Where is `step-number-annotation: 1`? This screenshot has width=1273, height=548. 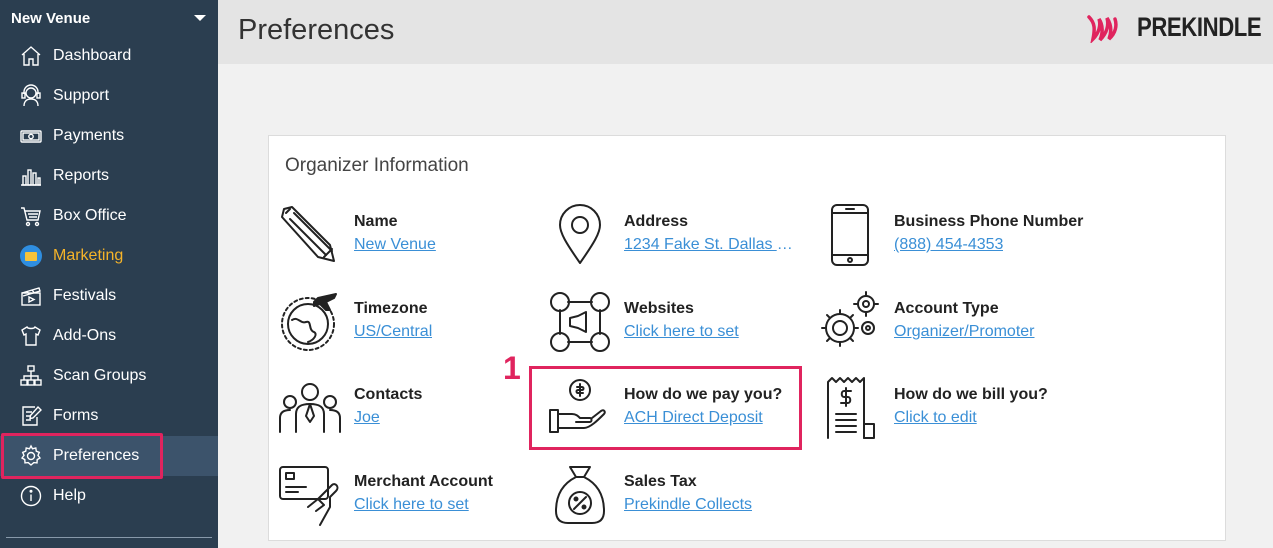
step-number-annotation: 1 is located at coordinates (512, 368).